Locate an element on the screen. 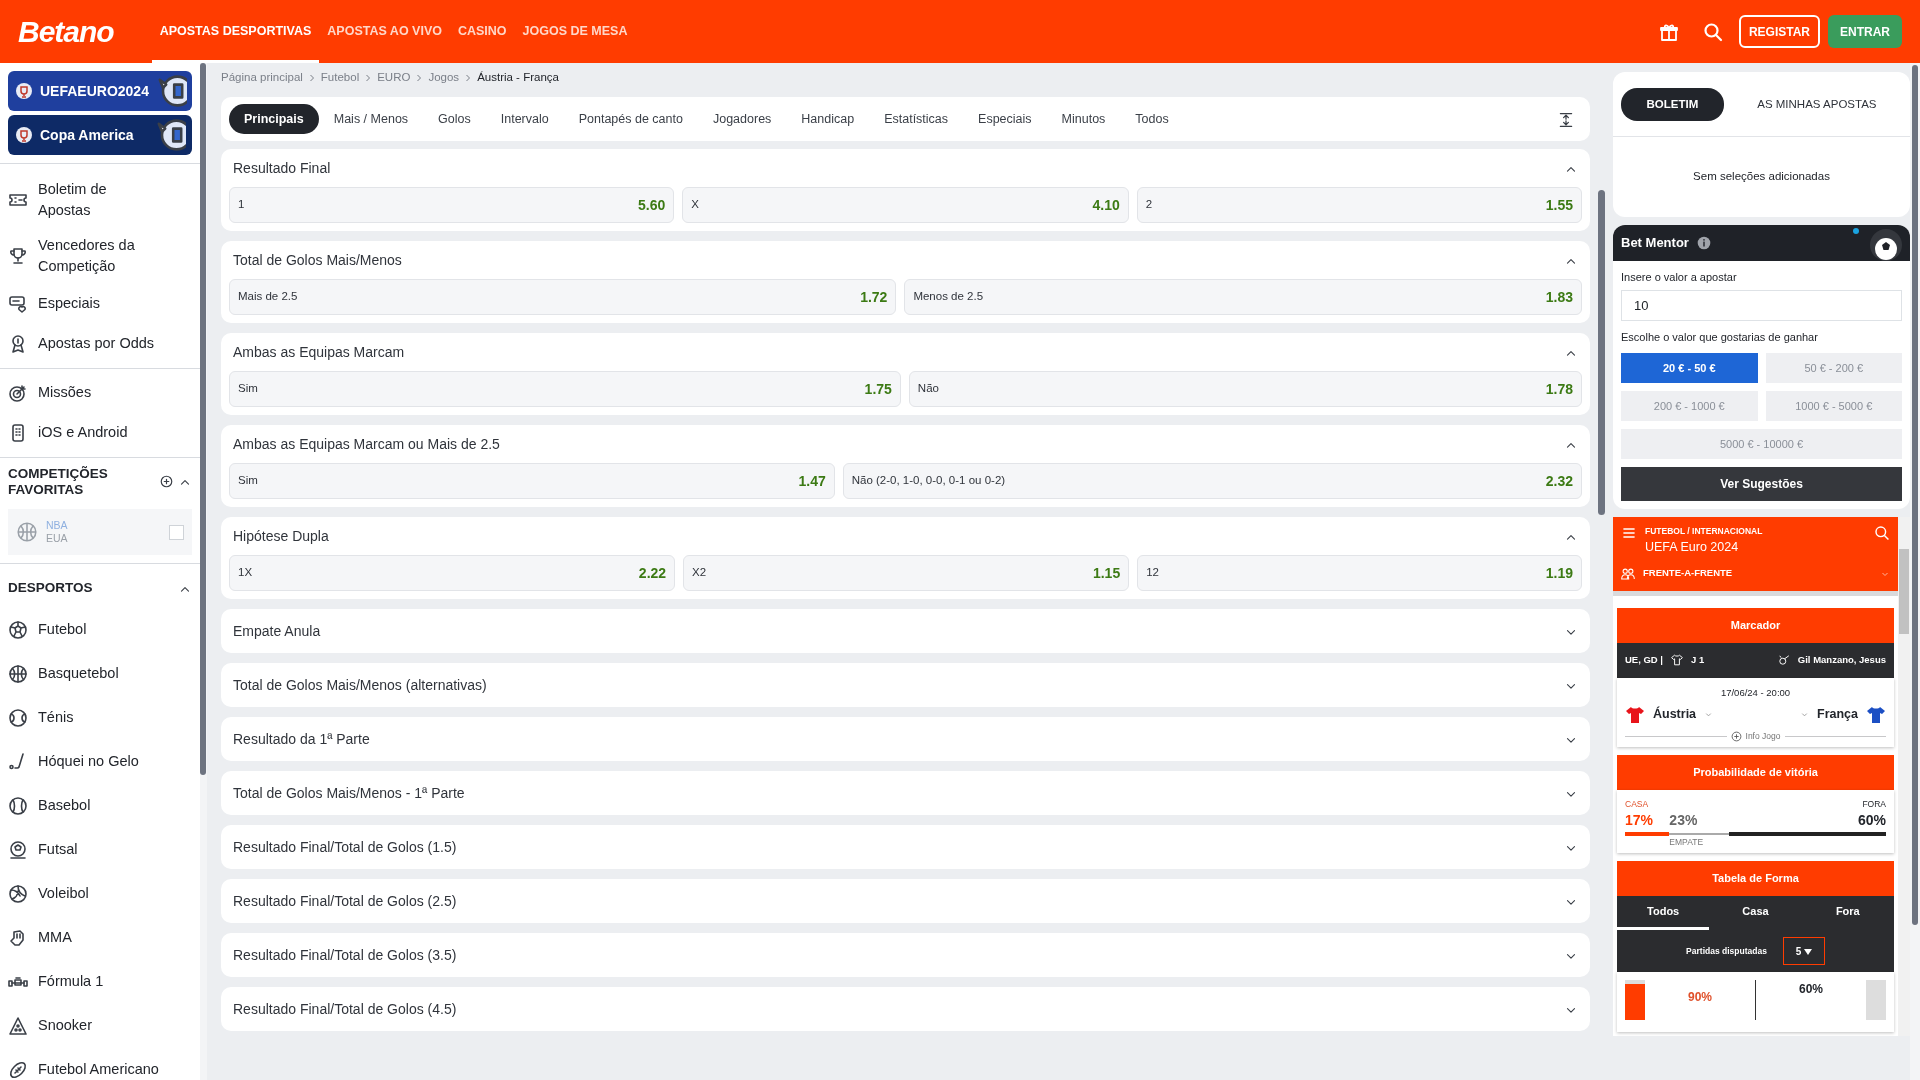 This screenshot has width=1920, height=1080. market-header: Ambas as Equipas Marcam is located at coordinates (905, 352).